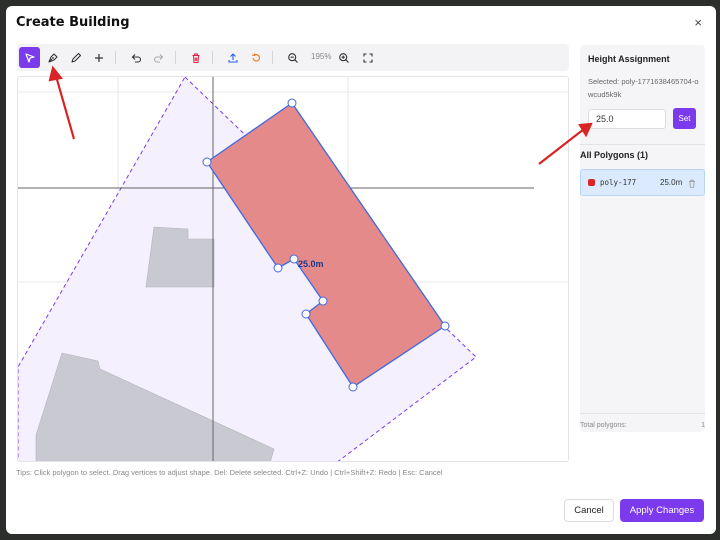 This screenshot has height=540, width=720. What do you see at coordinates (618, 182) in the screenshot?
I see `polygon-name: poly-177` at bounding box center [618, 182].